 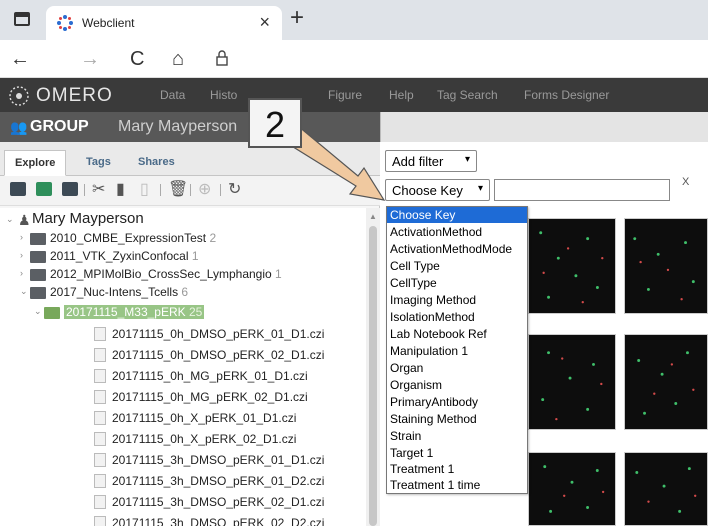 What do you see at coordinates (218, 334) in the screenshot?
I see `image-name: 20171115_0h_DMSO_pERK_01_D1.czi` at bounding box center [218, 334].